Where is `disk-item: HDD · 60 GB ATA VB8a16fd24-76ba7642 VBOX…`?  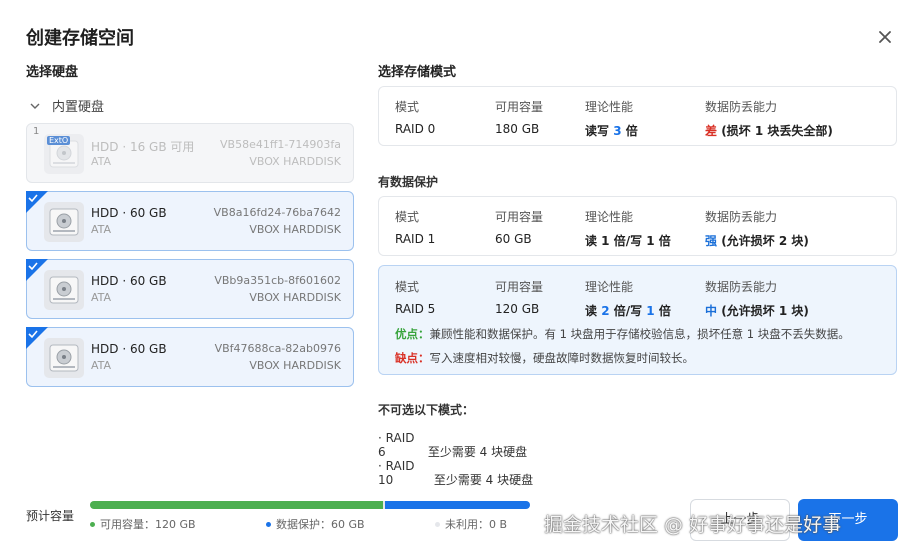 disk-item: HDD · 60 GB ATA VB8a16fd24-76ba7642 VBOX… is located at coordinates (190, 221).